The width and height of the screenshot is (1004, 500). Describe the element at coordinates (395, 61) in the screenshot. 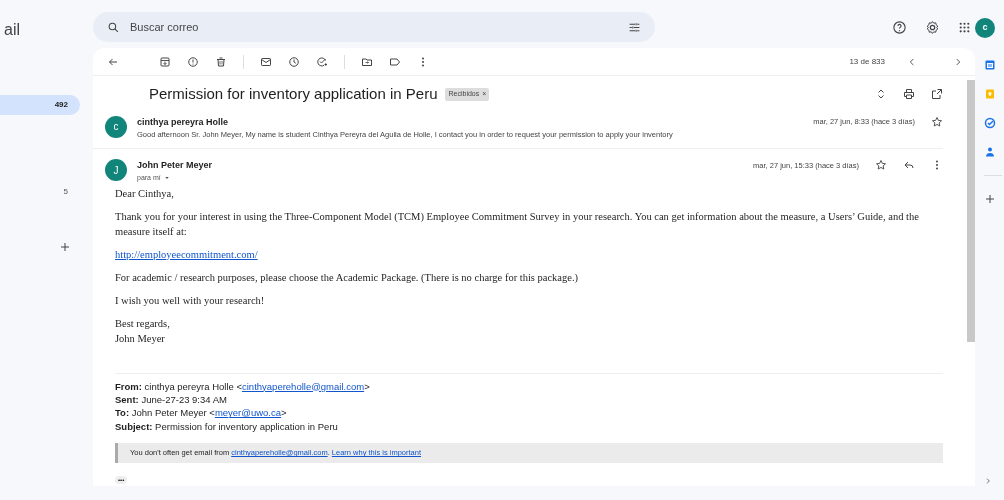

I see `label-icon` at that location.